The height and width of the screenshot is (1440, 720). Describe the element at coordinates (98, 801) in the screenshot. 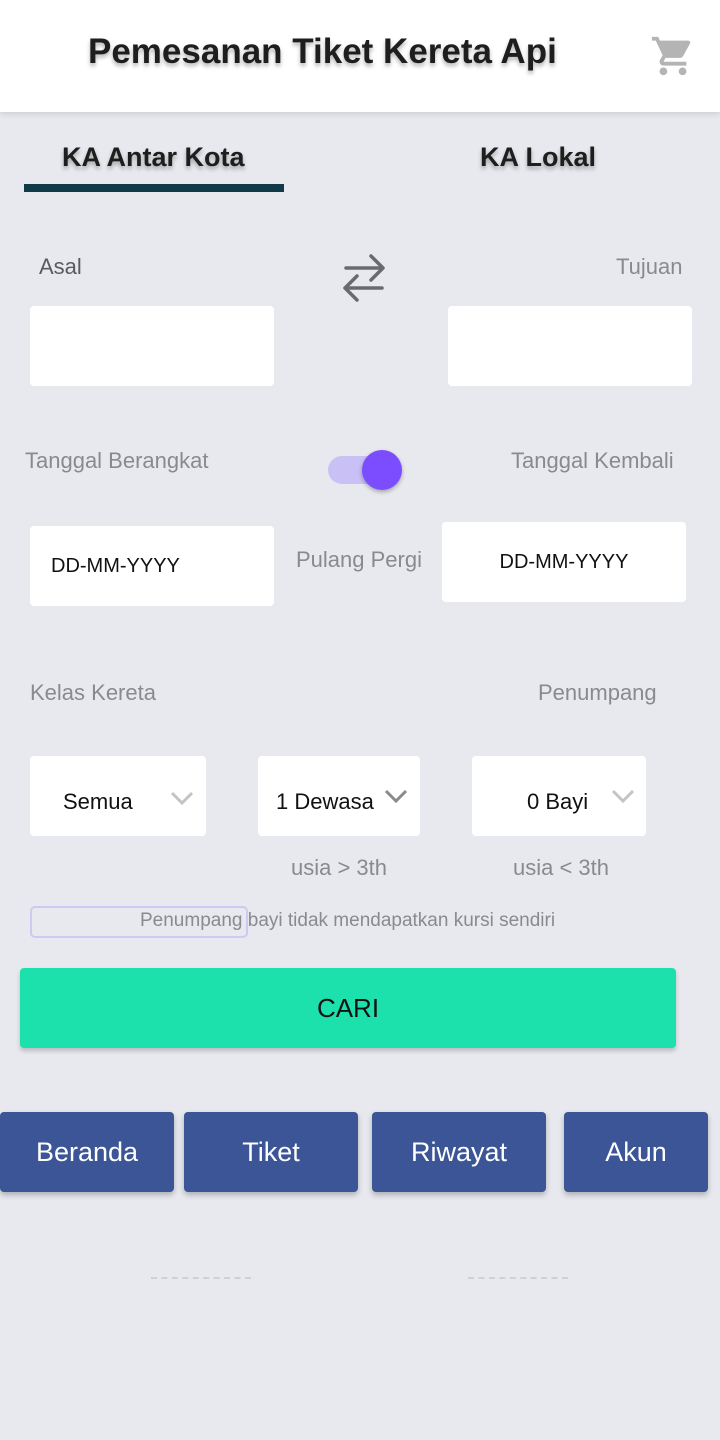

I see `class-selected-value: Semua` at that location.